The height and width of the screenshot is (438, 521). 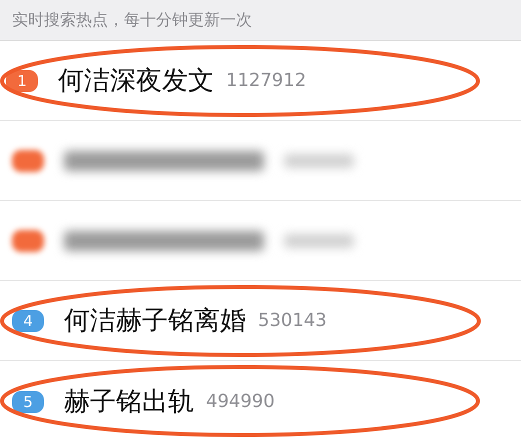 I want to click on rank-badge: 5, so click(x=28, y=401).